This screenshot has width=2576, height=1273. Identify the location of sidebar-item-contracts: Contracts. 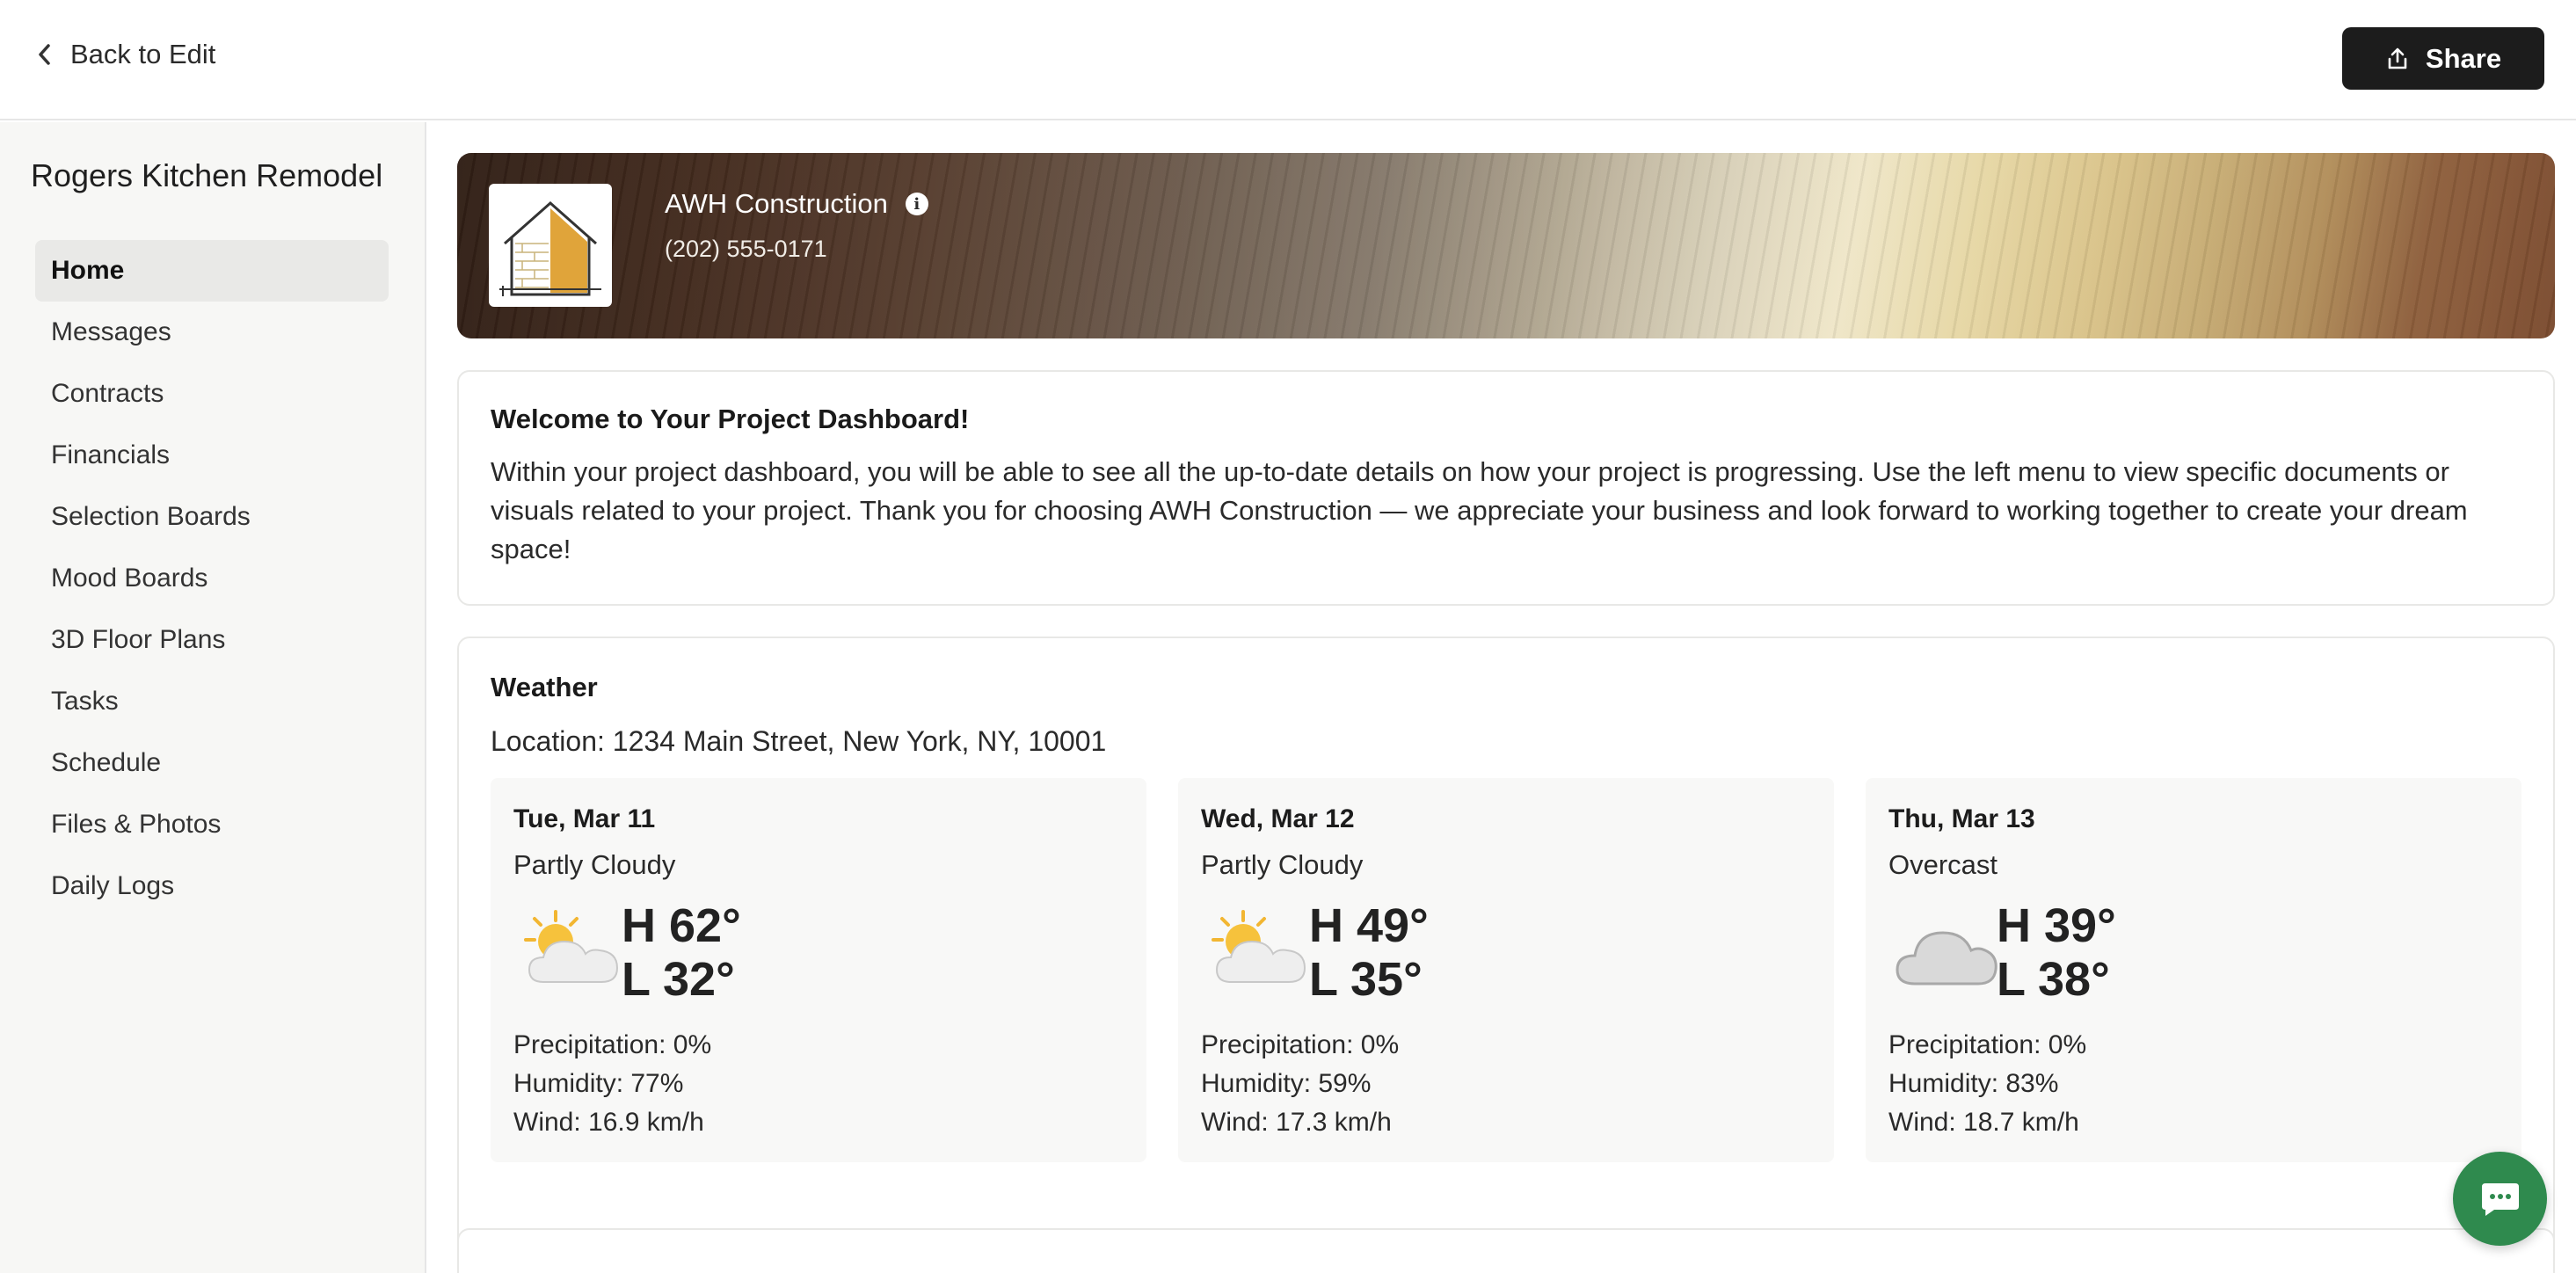
(212, 394).